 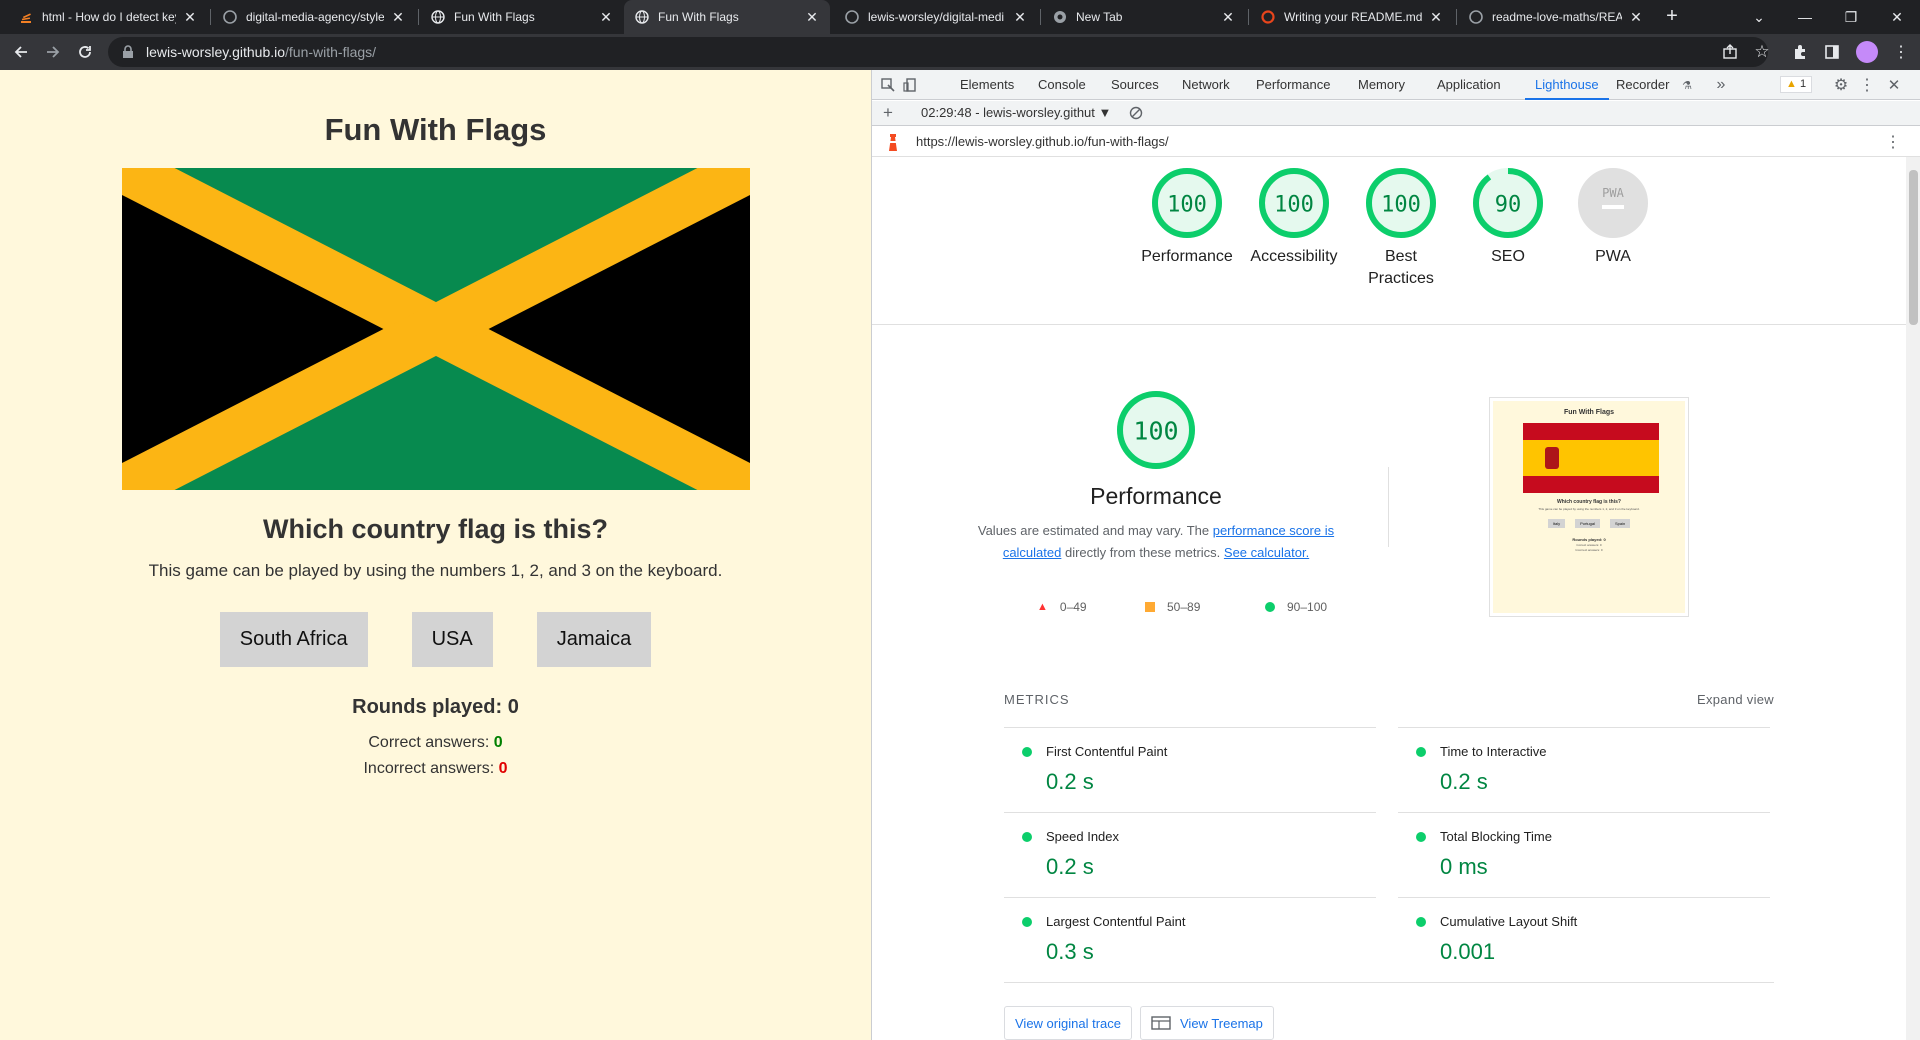 I want to click on warning-icon: ▲, so click(x=1791, y=84).